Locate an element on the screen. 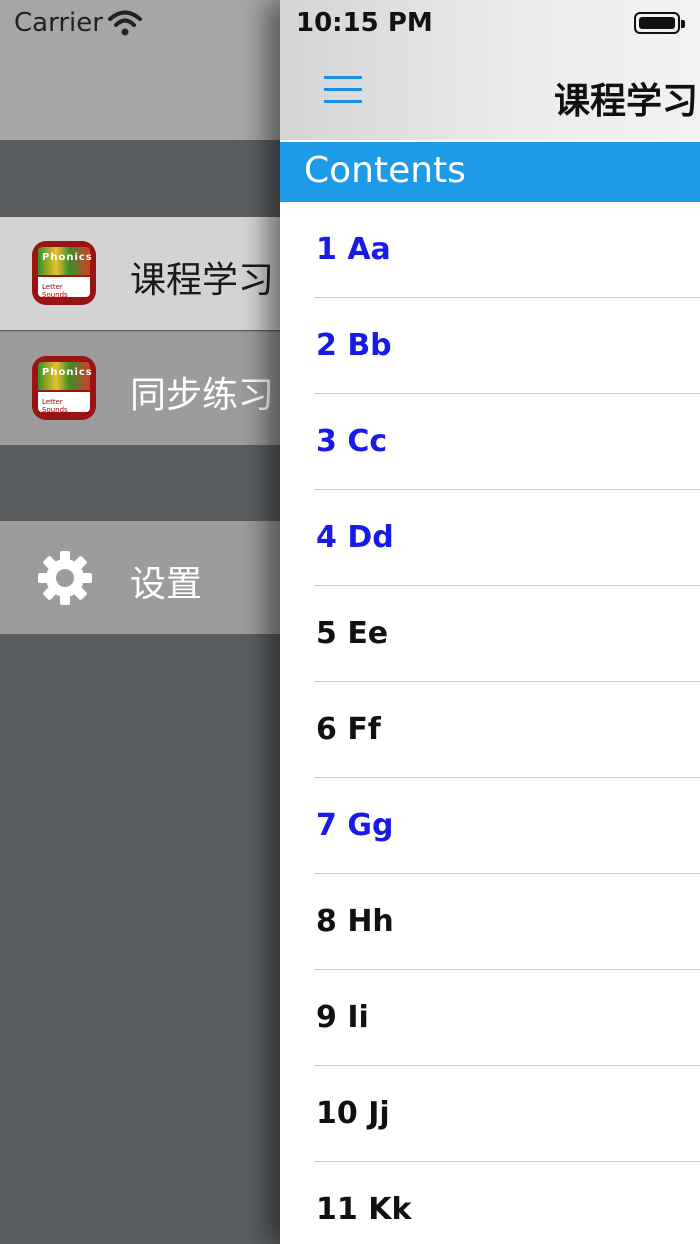 This screenshot has width=700, height=1244. lesson-label: 7 Gg is located at coordinates (355, 825).